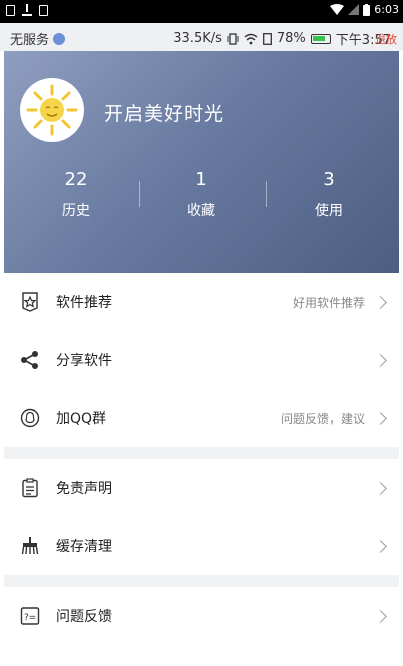  Describe the element at coordinates (201, 616) in the screenshot. I see `menu-item-feedback: ?= 问题反馈` at that location.